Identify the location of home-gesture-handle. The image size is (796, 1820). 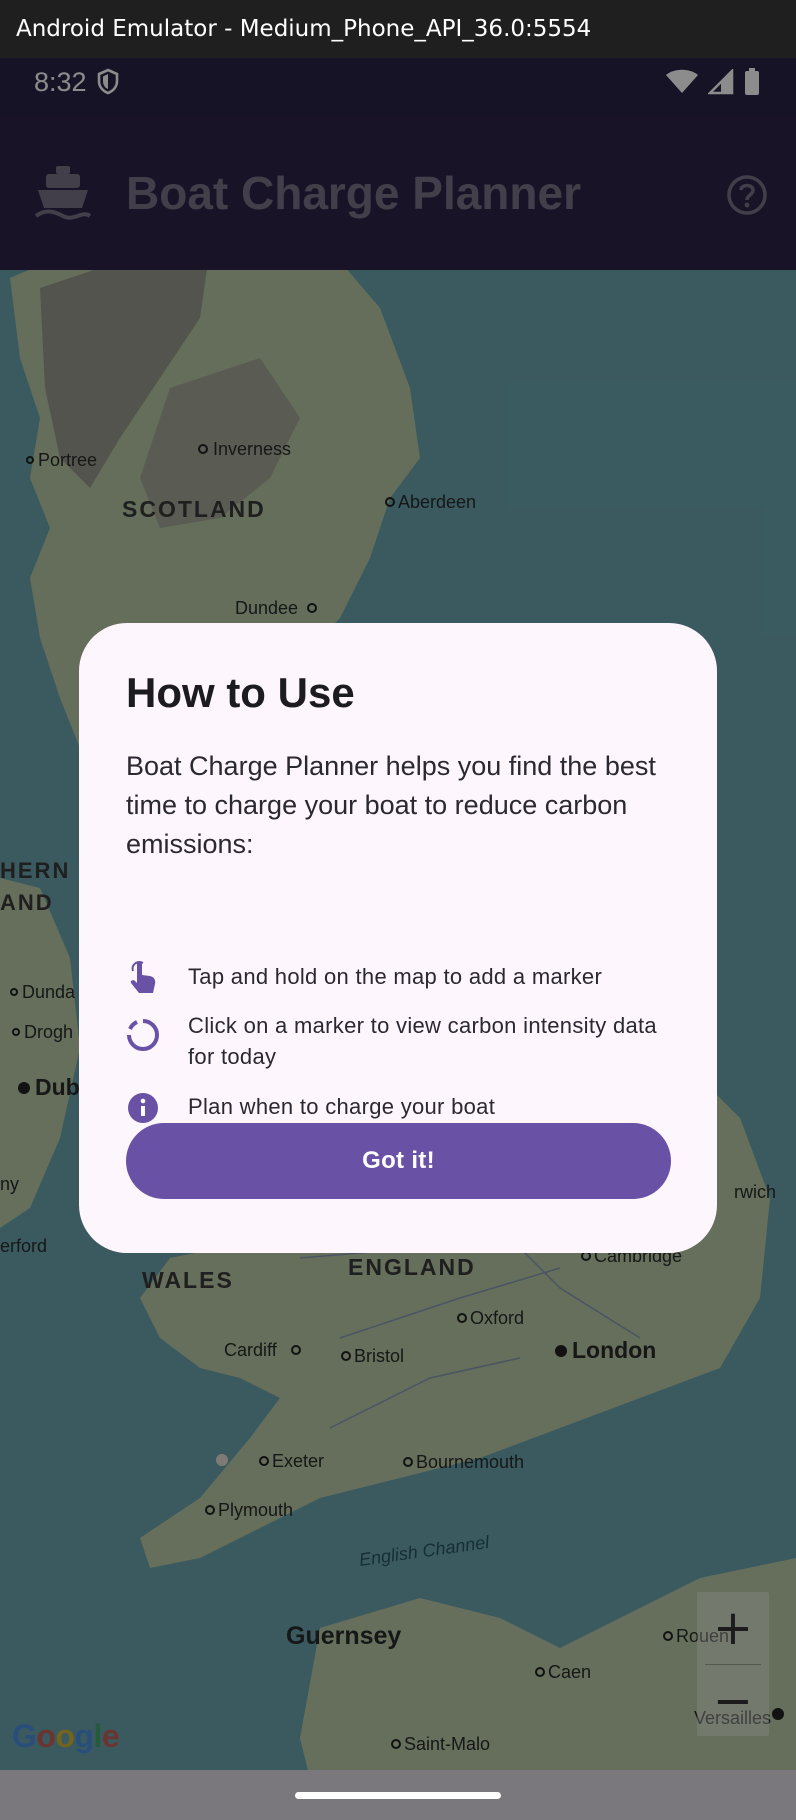
(398, 1795).